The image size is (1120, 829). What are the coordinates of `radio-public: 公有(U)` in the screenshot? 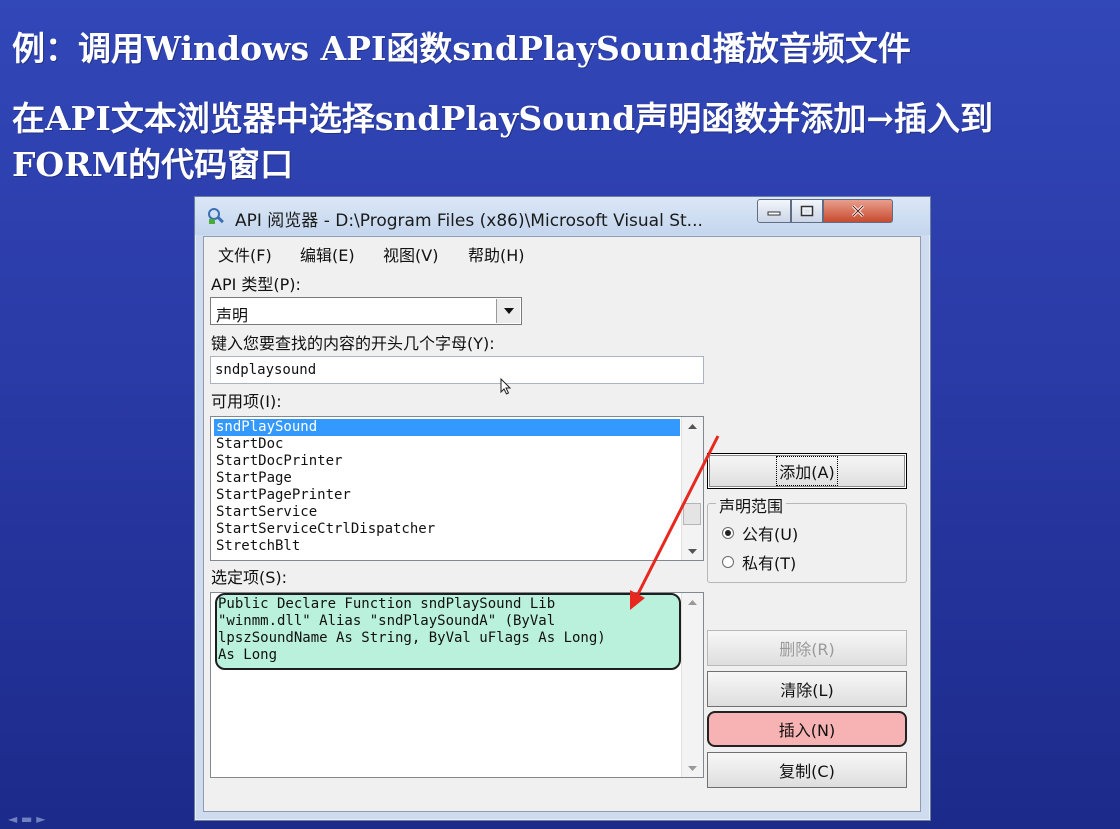 It's located at (760, 533).